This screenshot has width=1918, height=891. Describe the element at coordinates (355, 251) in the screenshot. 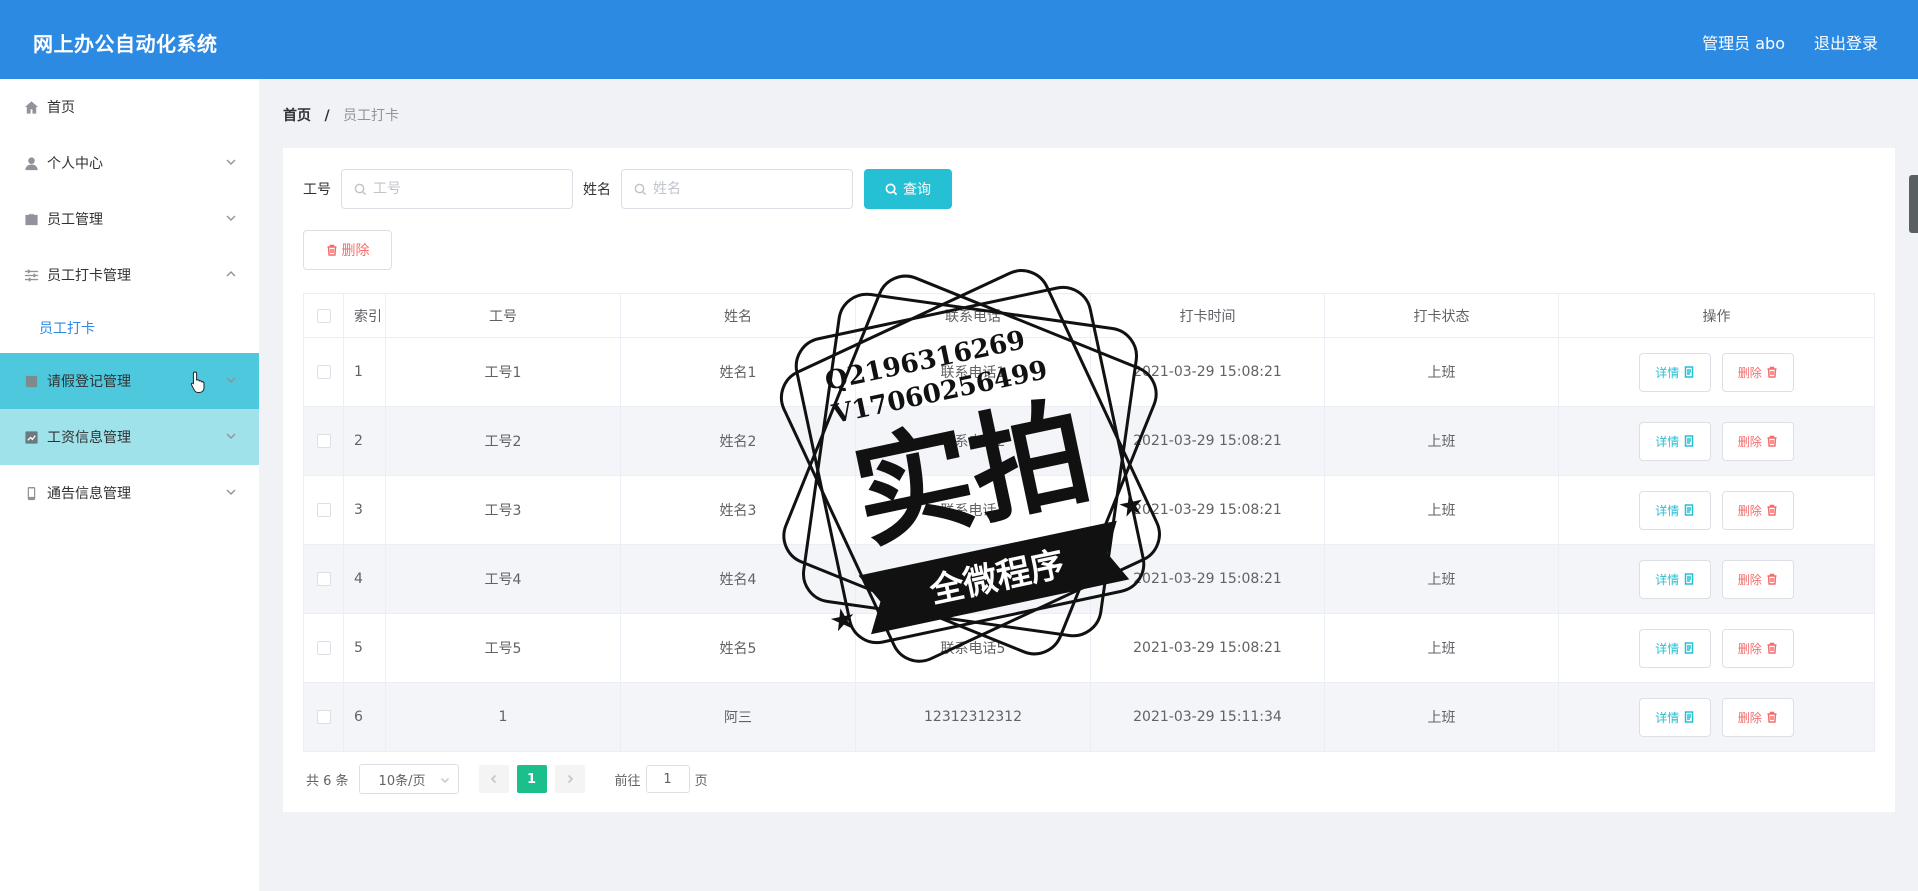

I see `batch-delete-label: 删除` at that location.